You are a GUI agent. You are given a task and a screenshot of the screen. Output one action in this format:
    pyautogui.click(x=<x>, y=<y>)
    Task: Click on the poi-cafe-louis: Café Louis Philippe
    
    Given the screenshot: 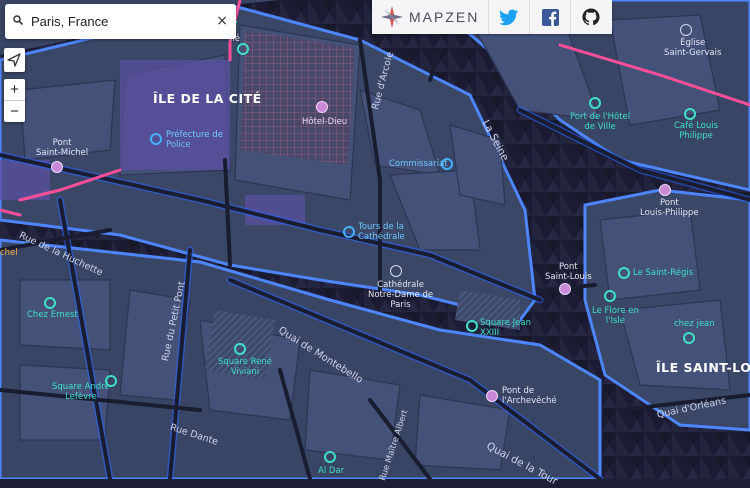 What is the action you would take?
    pyautogui.click(x=696, y=131)
    